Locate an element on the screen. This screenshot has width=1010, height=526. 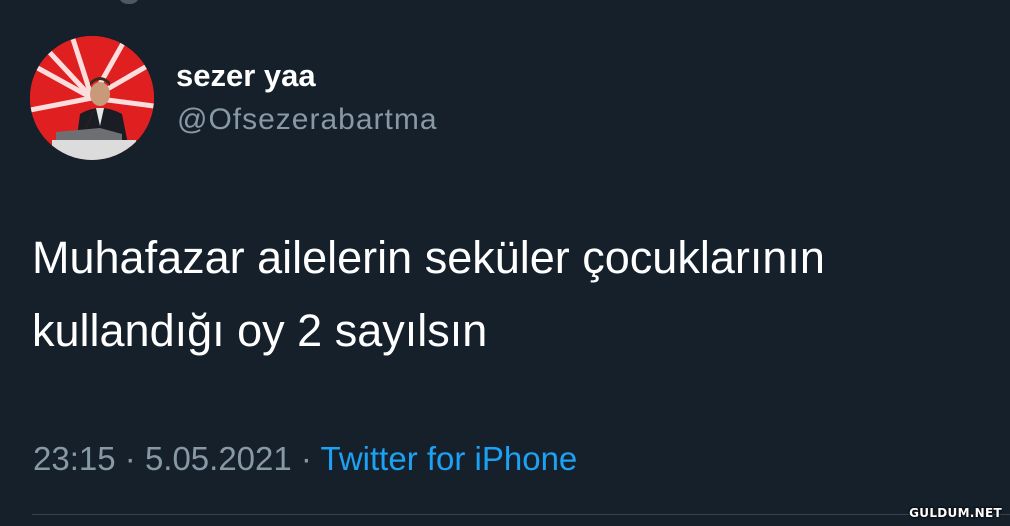
divider is located at coordinates (521, 514).